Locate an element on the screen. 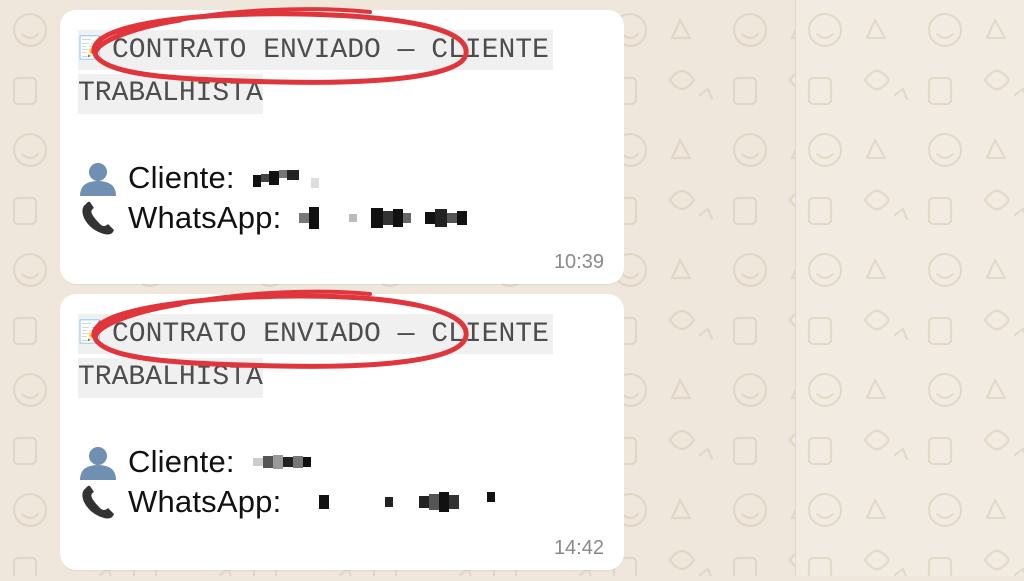  message-timestamp: 10:39 is located at coordinates (578, 262).